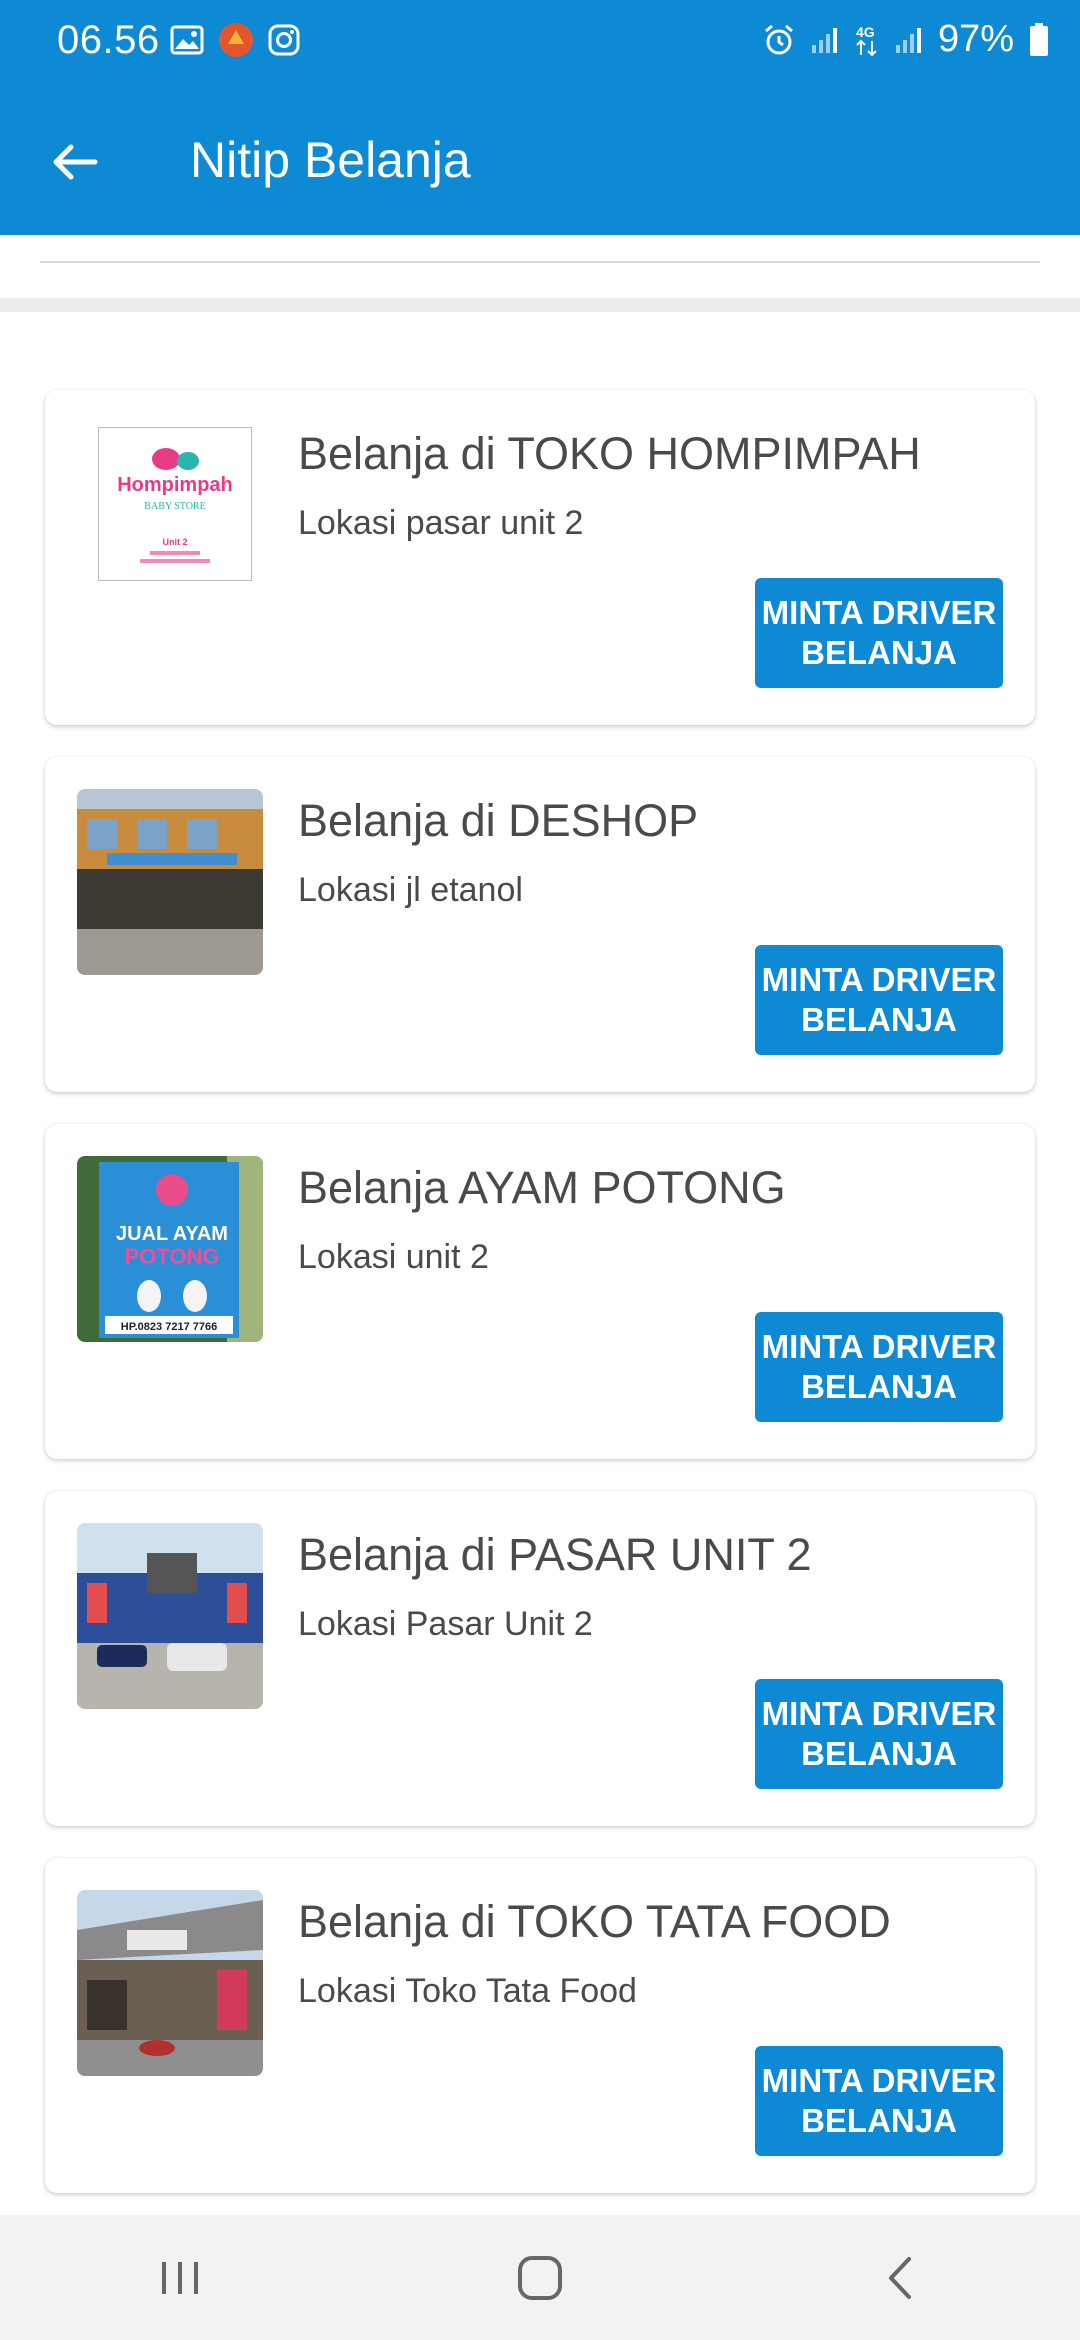 The height and width of the screenshot is (2340, 1080). I want to click on store-location: Lokasi jl etanol, so click(410, 890).